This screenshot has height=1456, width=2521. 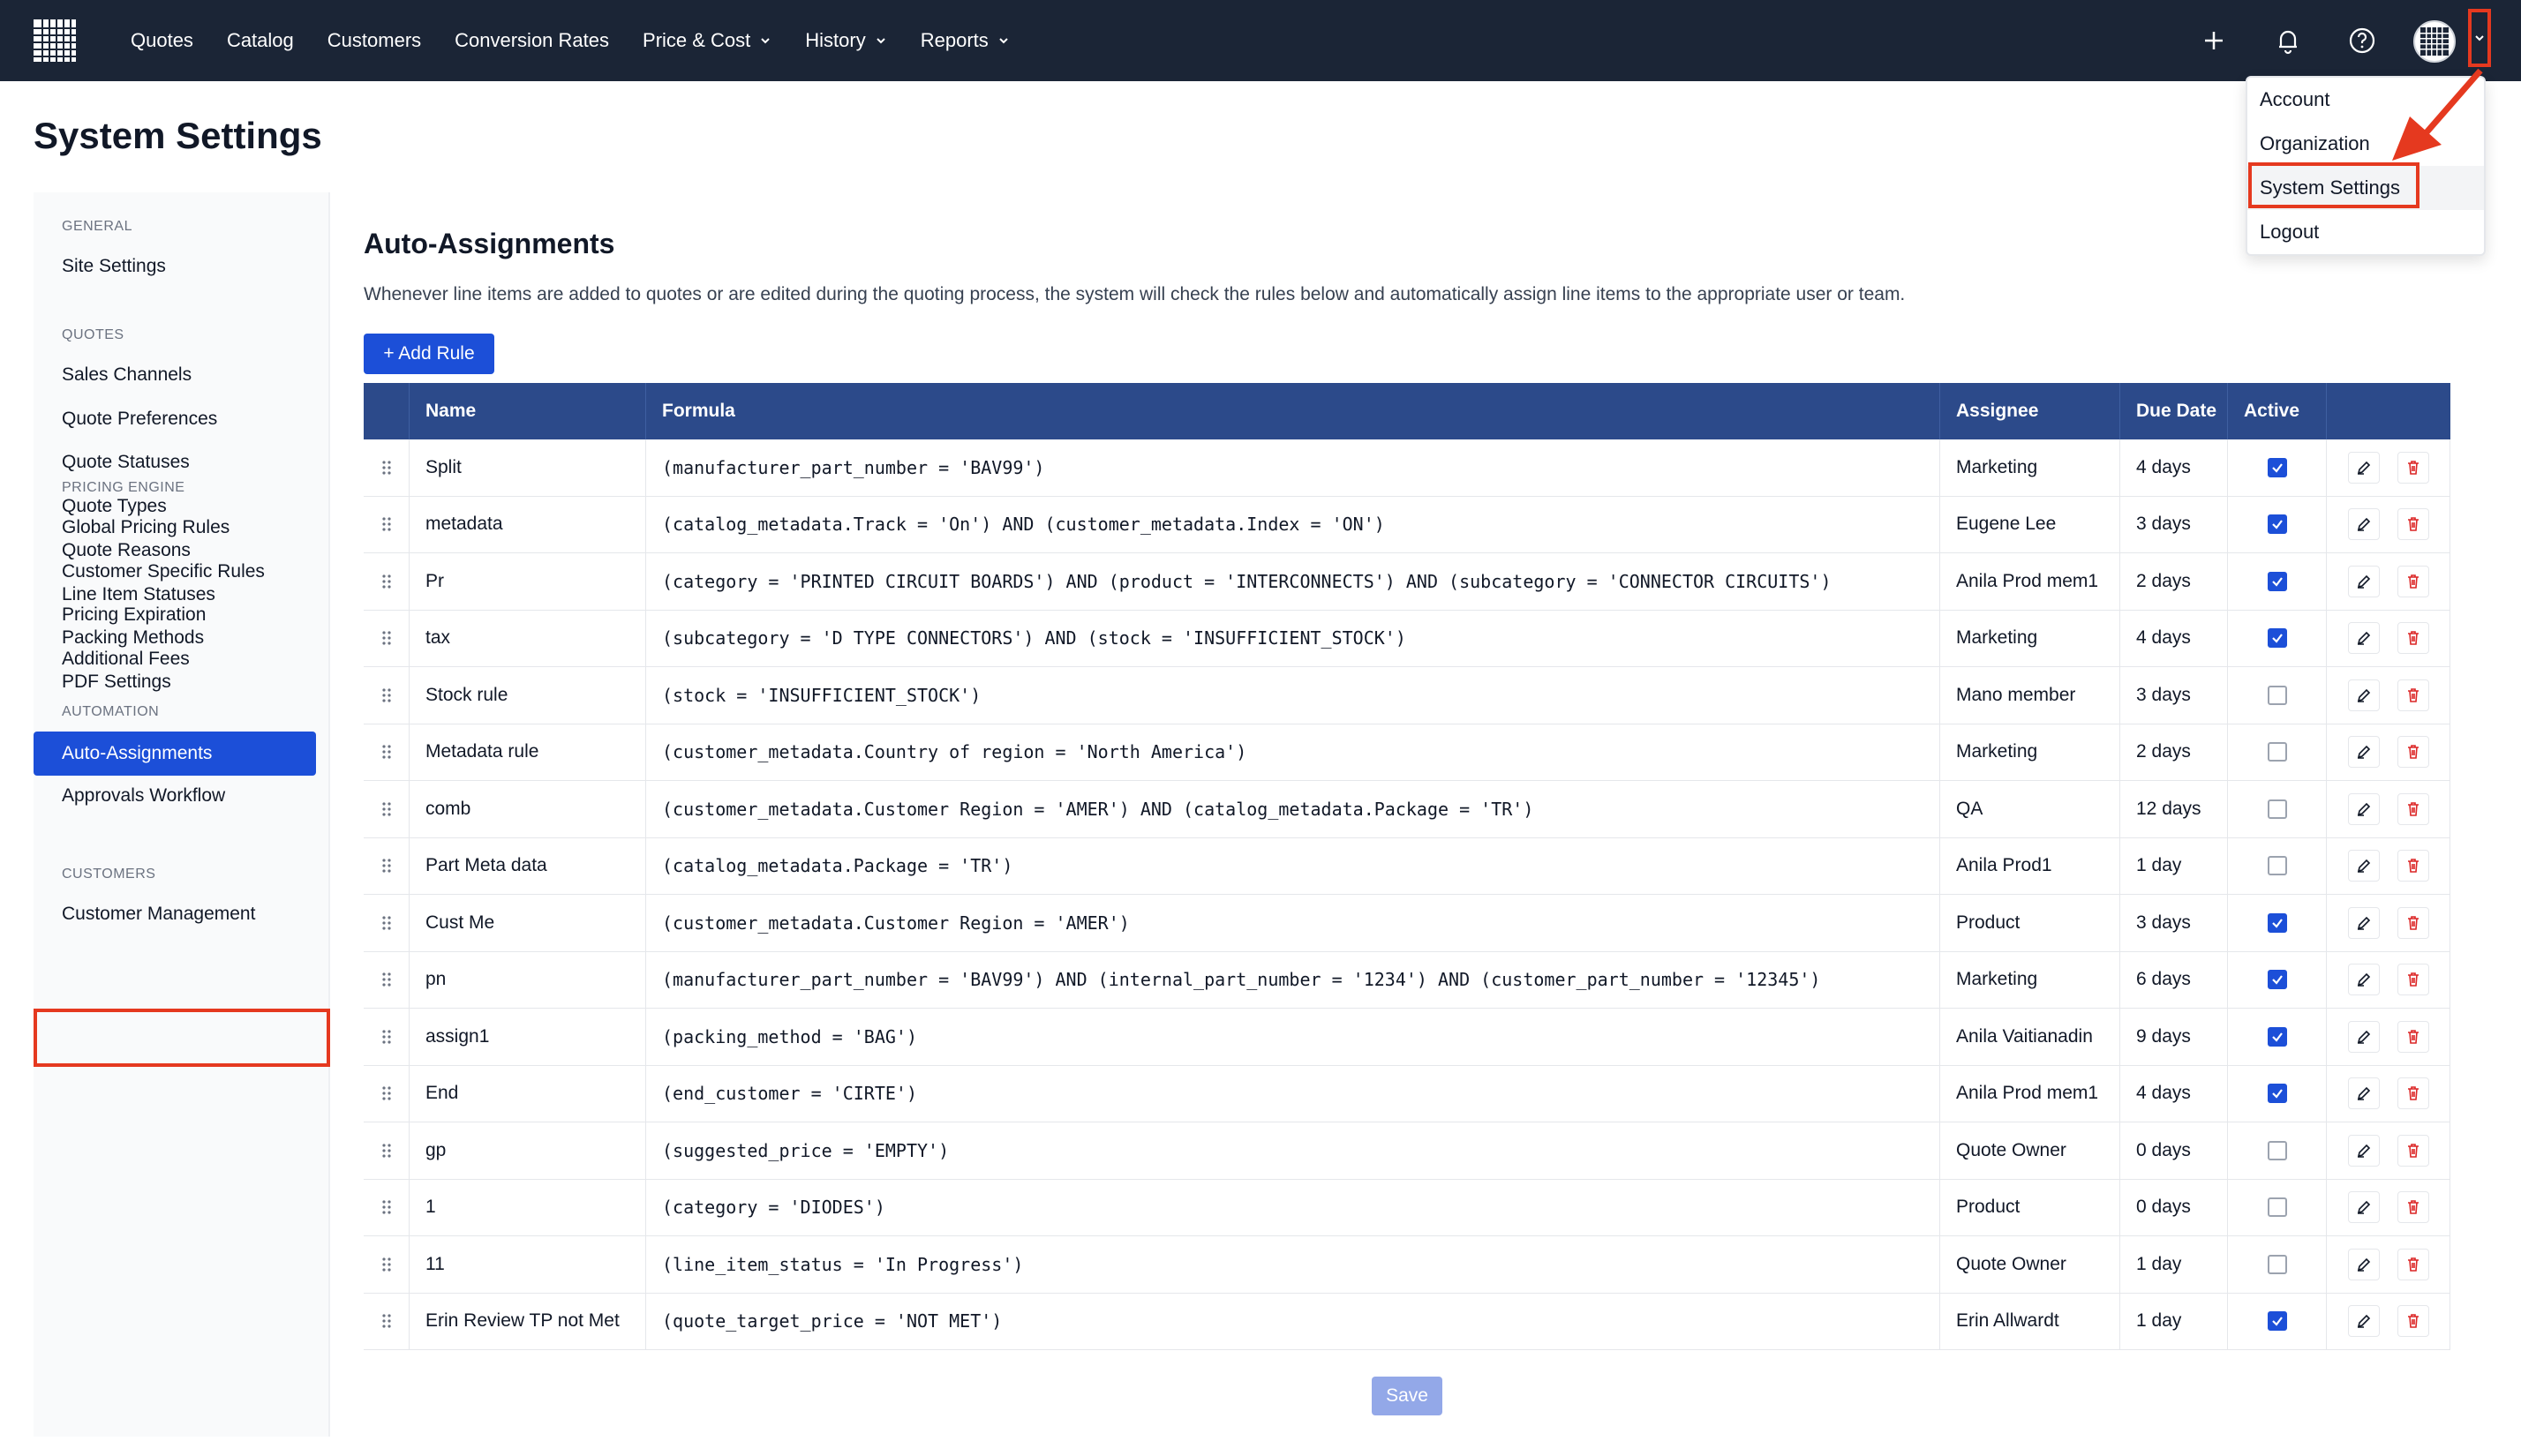 I want to click on header-assignee: Assignee, so click(x=2030, y=411).